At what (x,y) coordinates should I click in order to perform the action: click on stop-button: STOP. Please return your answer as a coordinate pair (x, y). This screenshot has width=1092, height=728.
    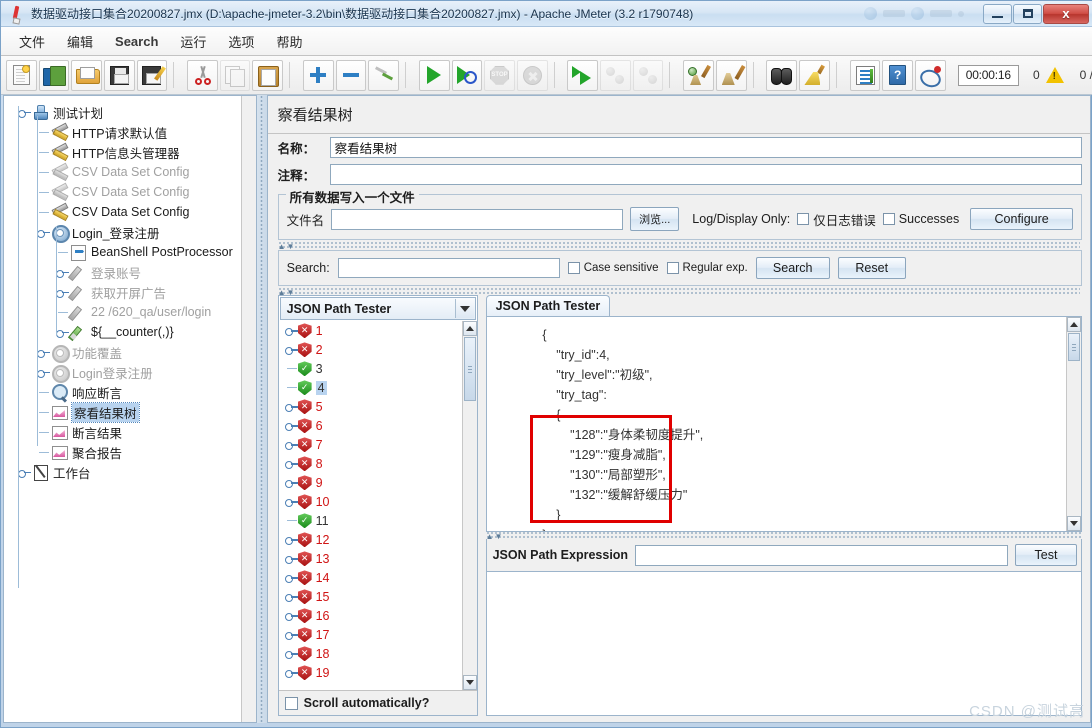
    Looking at the image, I should click on (499, 75).